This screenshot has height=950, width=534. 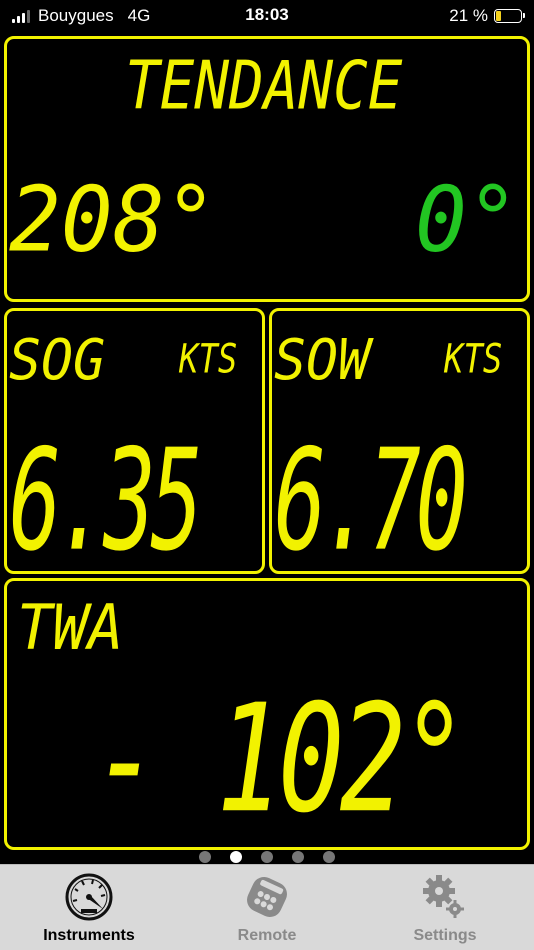 What do you see at coordinates (70, 627) in the screenshot?
I see `twa-label: TWA` at bounding box center [70, 627].